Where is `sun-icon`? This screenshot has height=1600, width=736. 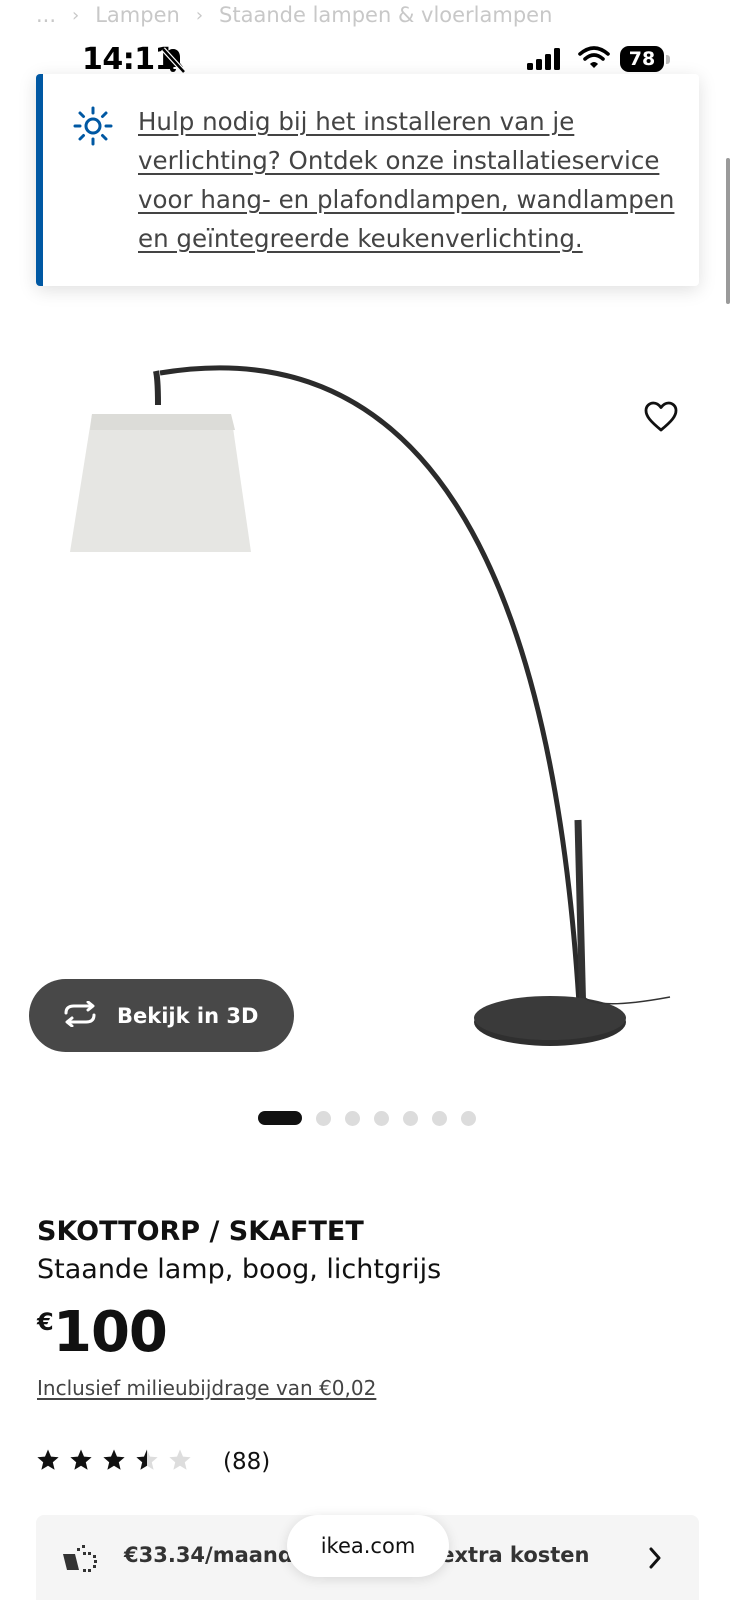 sun-icon is located at coordinates (93, 128).